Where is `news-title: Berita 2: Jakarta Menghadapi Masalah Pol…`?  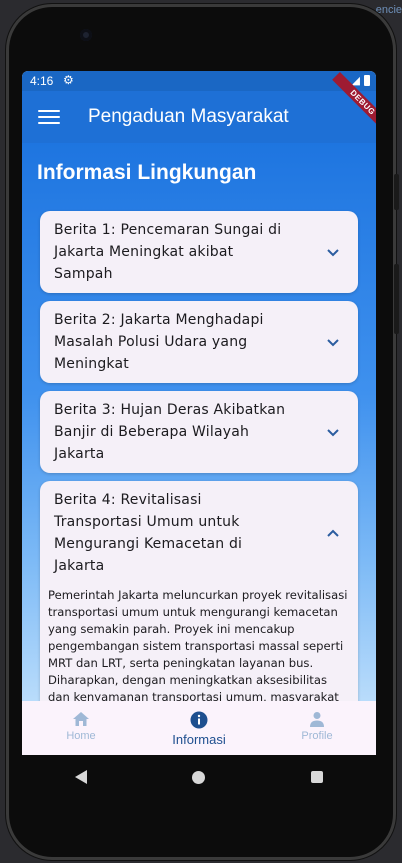 news-title: Berita 2: Jakarta Menghadapi Masalah Pol… is located at coordinates (159, 342).